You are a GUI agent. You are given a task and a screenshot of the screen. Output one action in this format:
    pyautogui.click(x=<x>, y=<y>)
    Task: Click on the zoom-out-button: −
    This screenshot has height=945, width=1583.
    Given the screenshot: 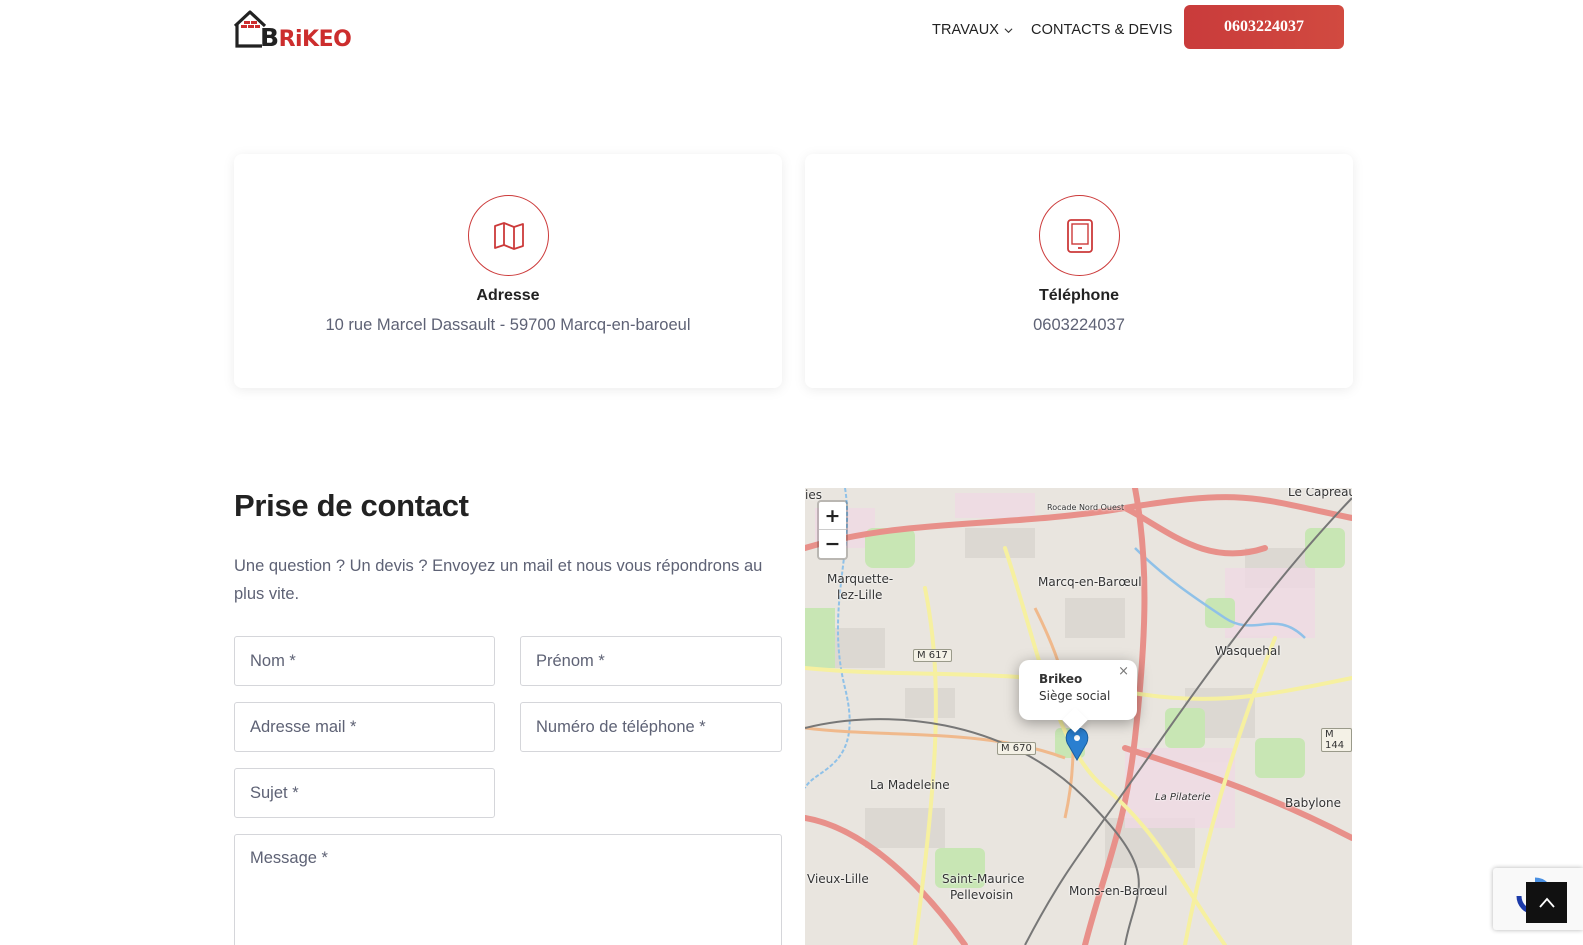 What is the action you would take?
    pyautogui.click(x=832, y=544)
    